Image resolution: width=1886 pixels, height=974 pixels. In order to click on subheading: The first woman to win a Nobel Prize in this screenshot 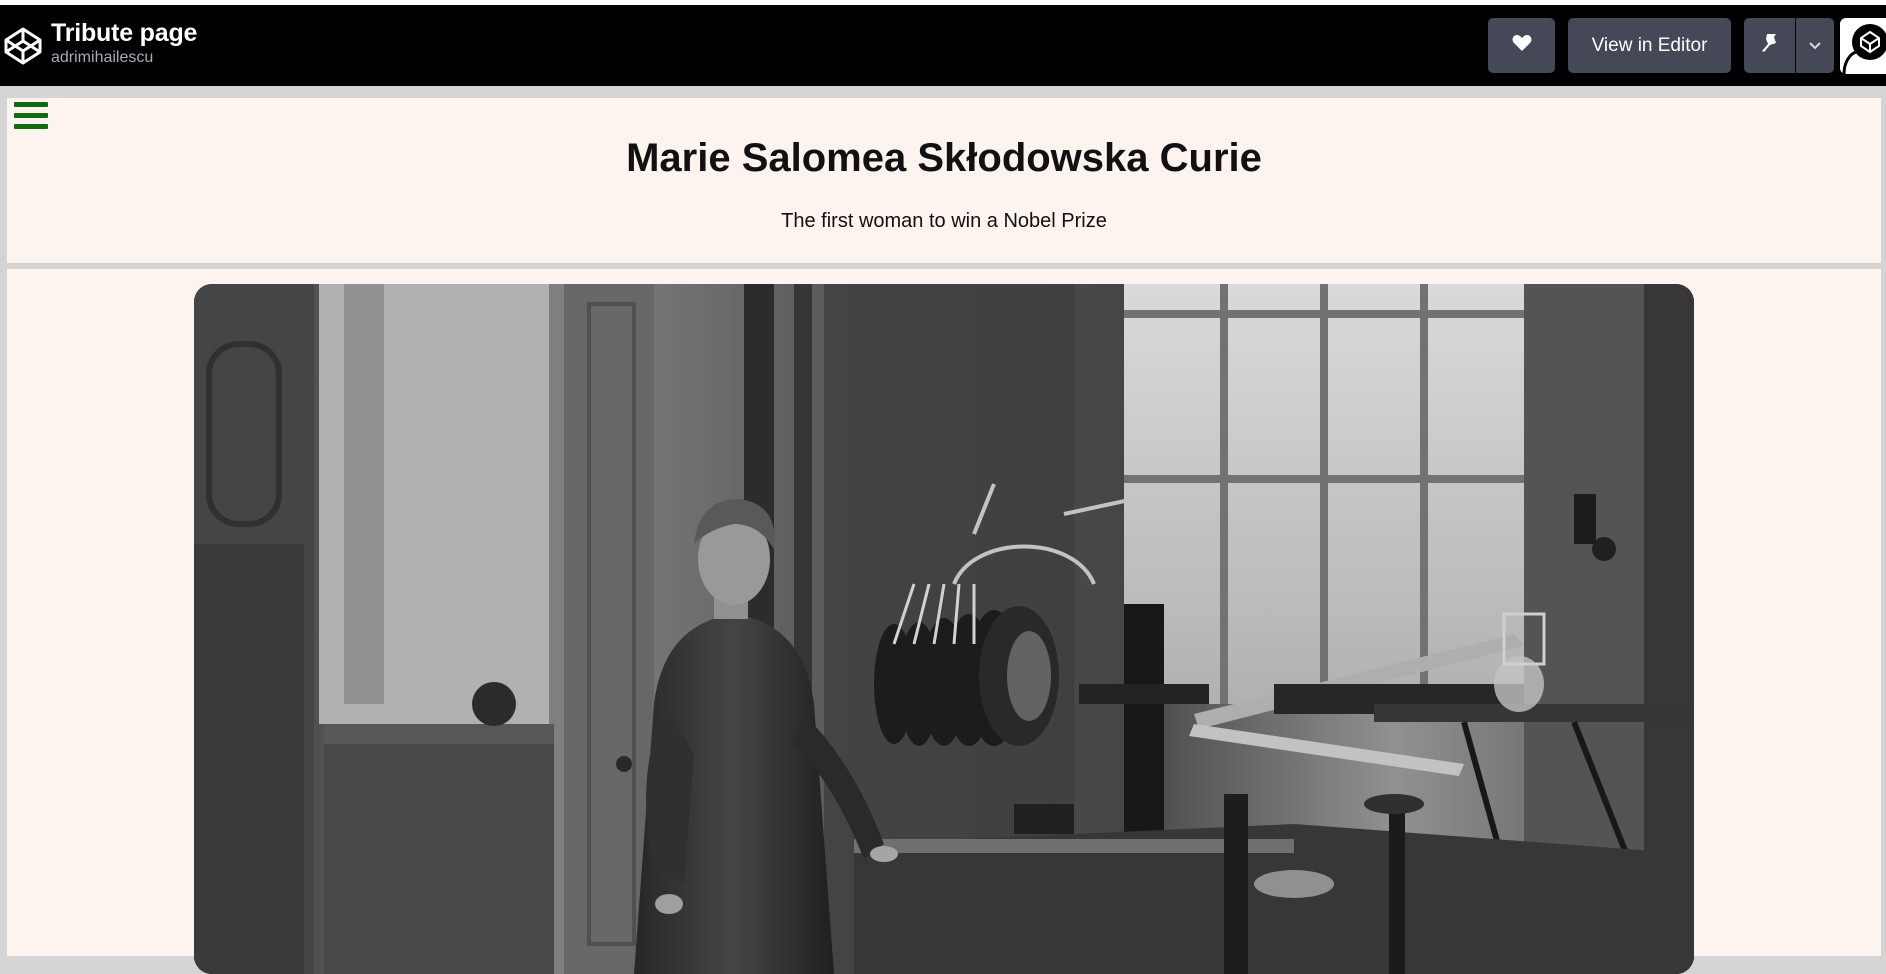, I will do `click(944, 221)`.